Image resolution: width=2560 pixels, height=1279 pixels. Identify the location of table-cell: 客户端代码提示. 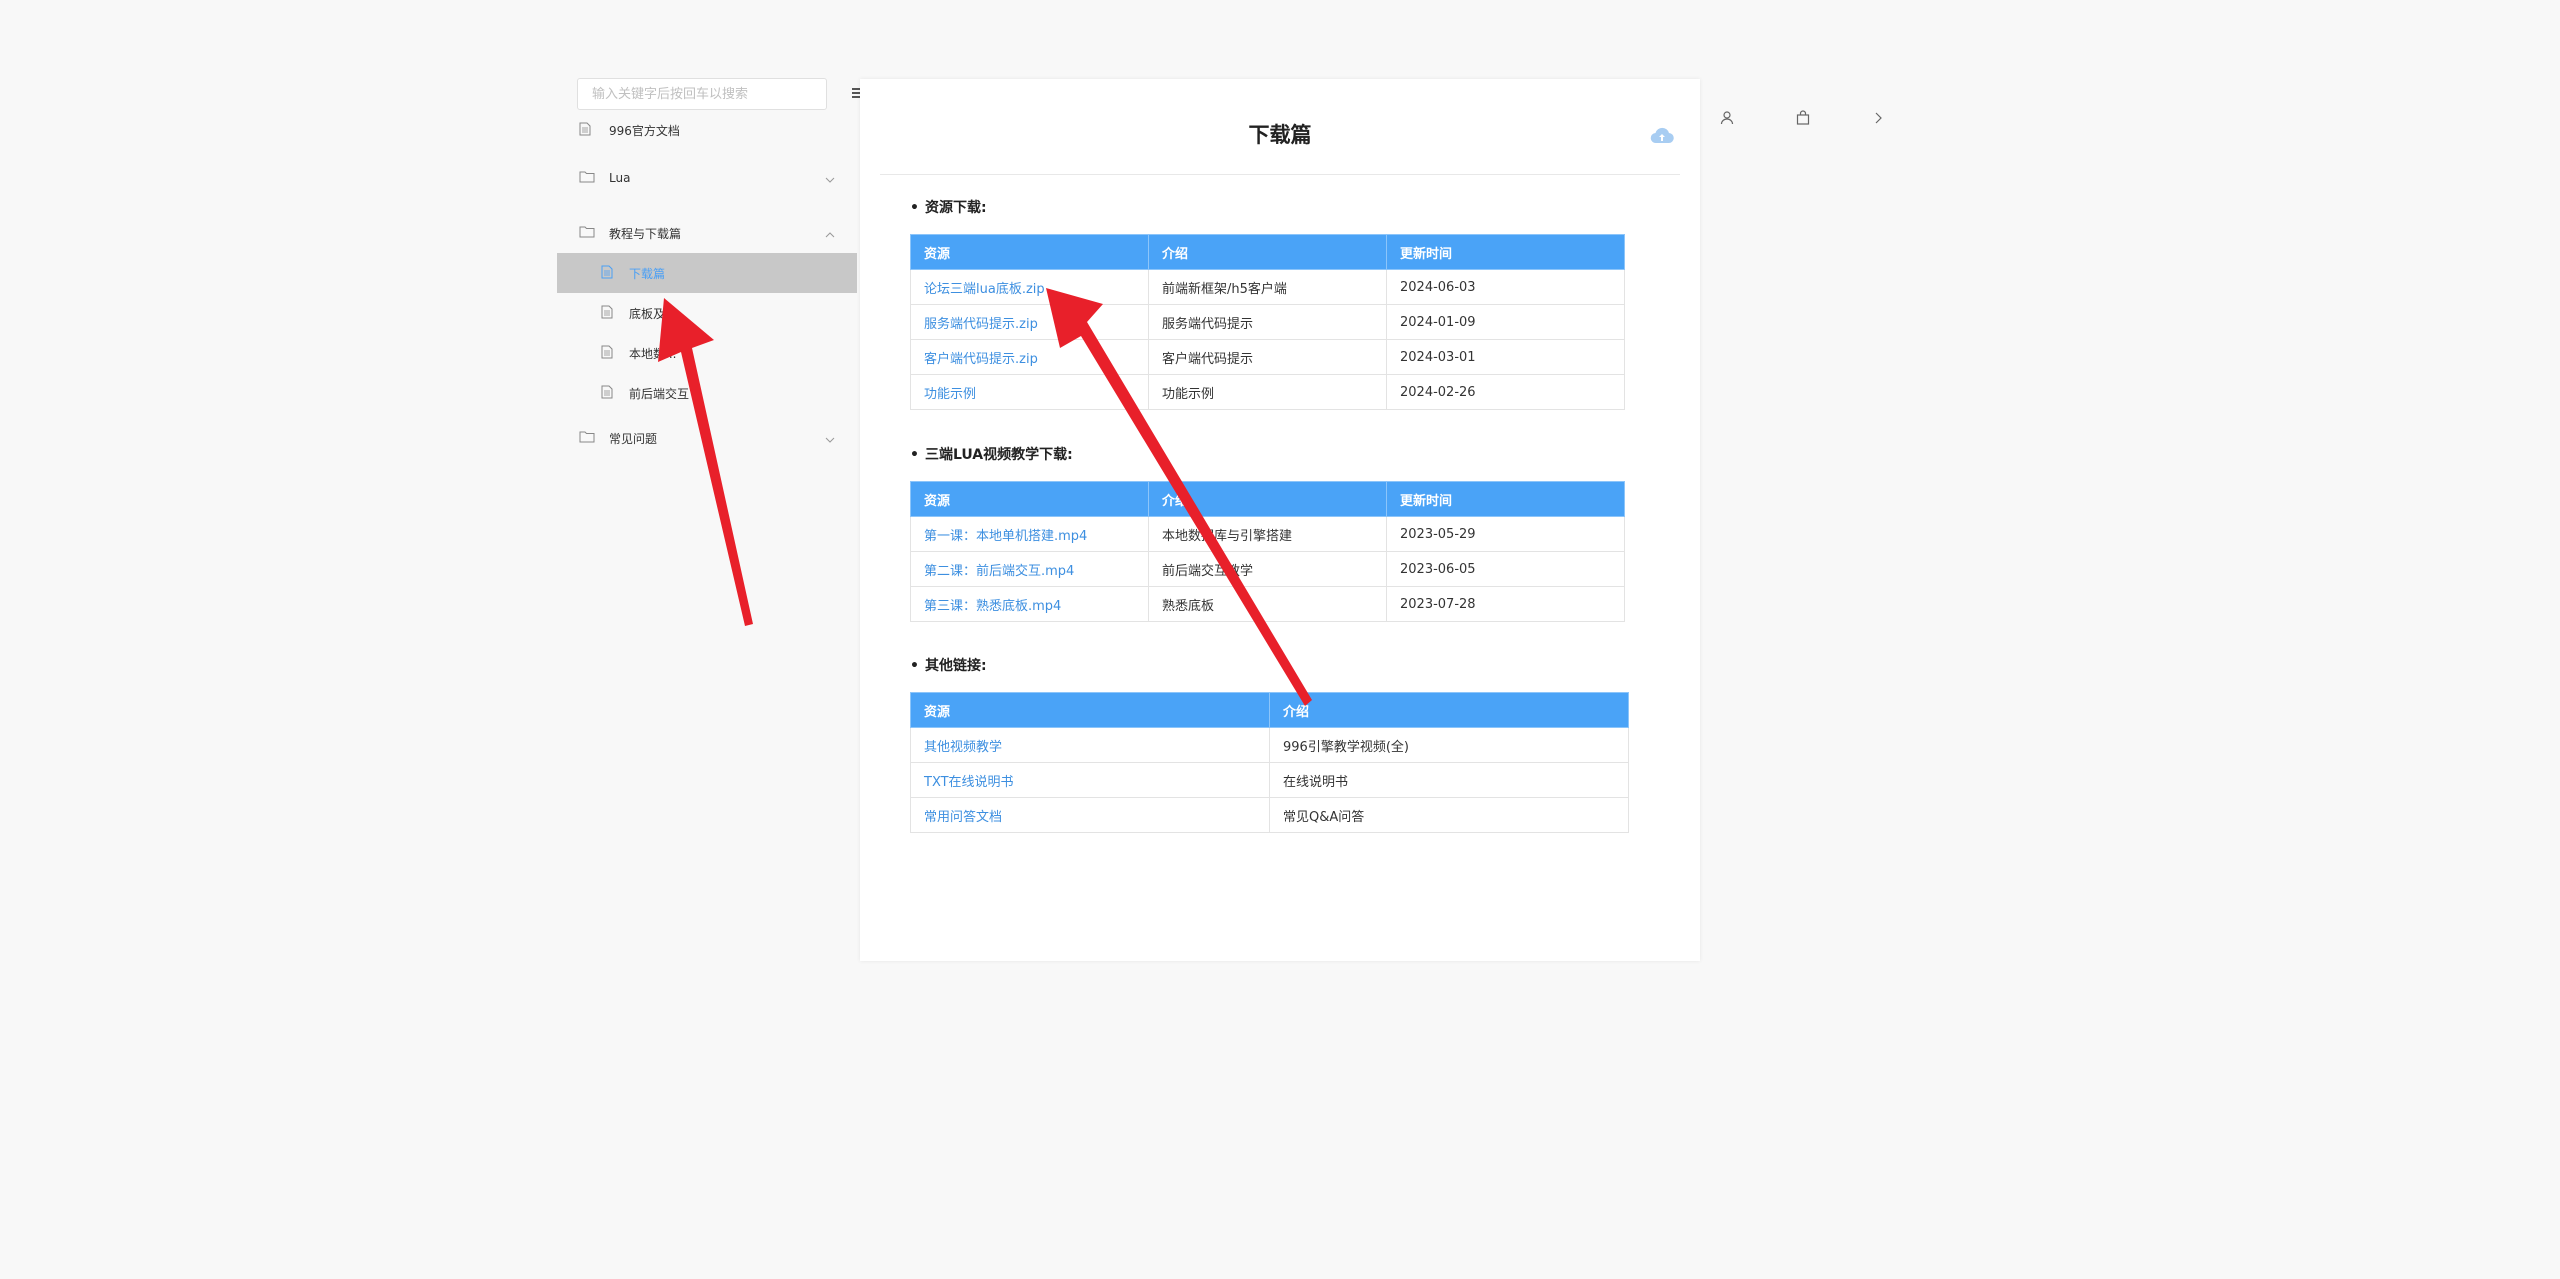
(1267, 357).